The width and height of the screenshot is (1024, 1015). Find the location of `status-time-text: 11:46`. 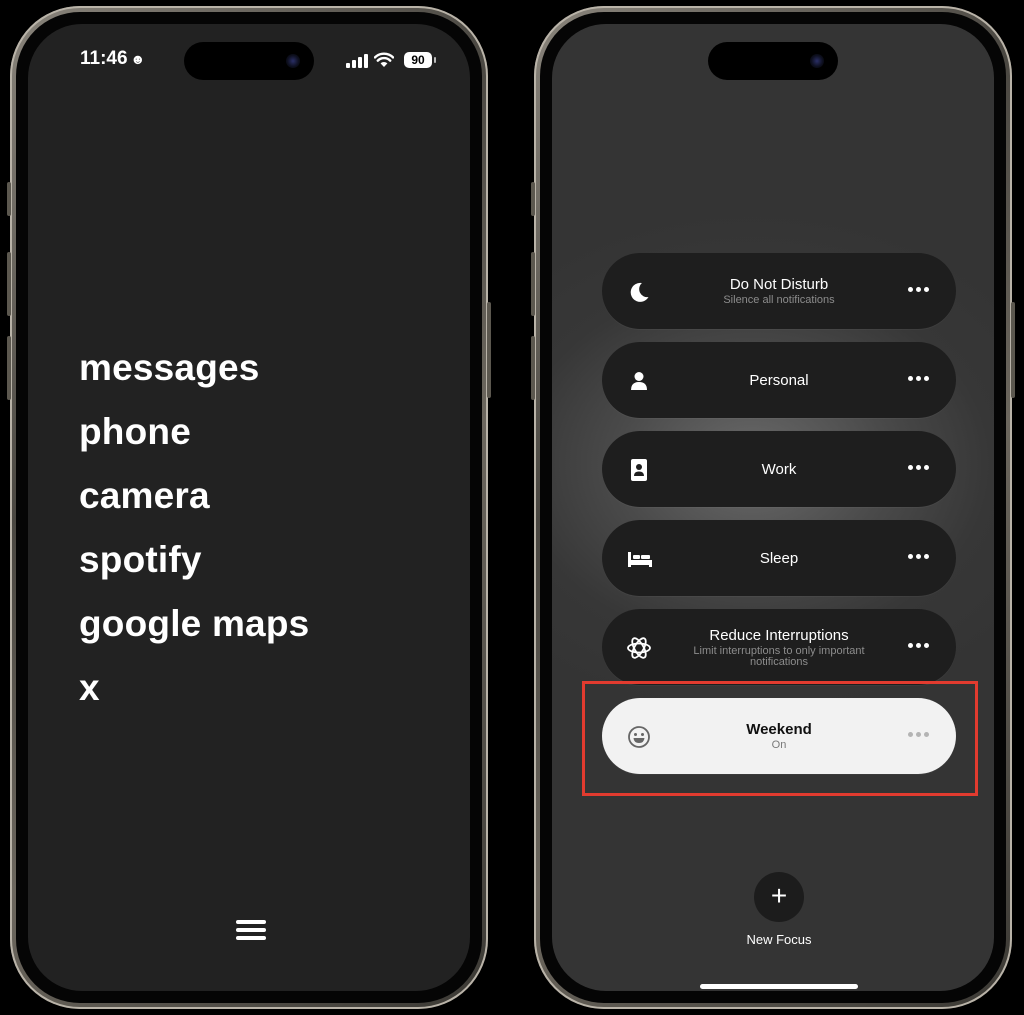

status-time-text: 11:46 is located at coordinates (104, 58).